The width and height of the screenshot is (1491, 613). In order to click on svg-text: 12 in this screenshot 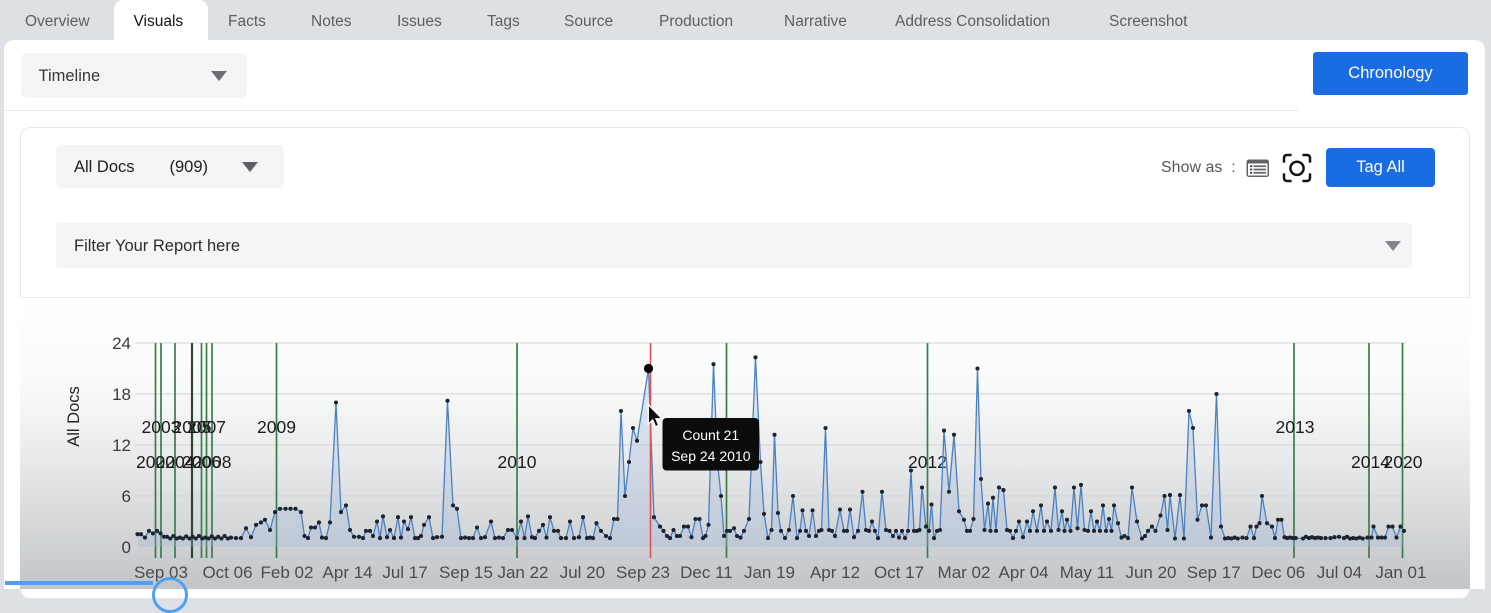, I will do `click(121, 445)`.